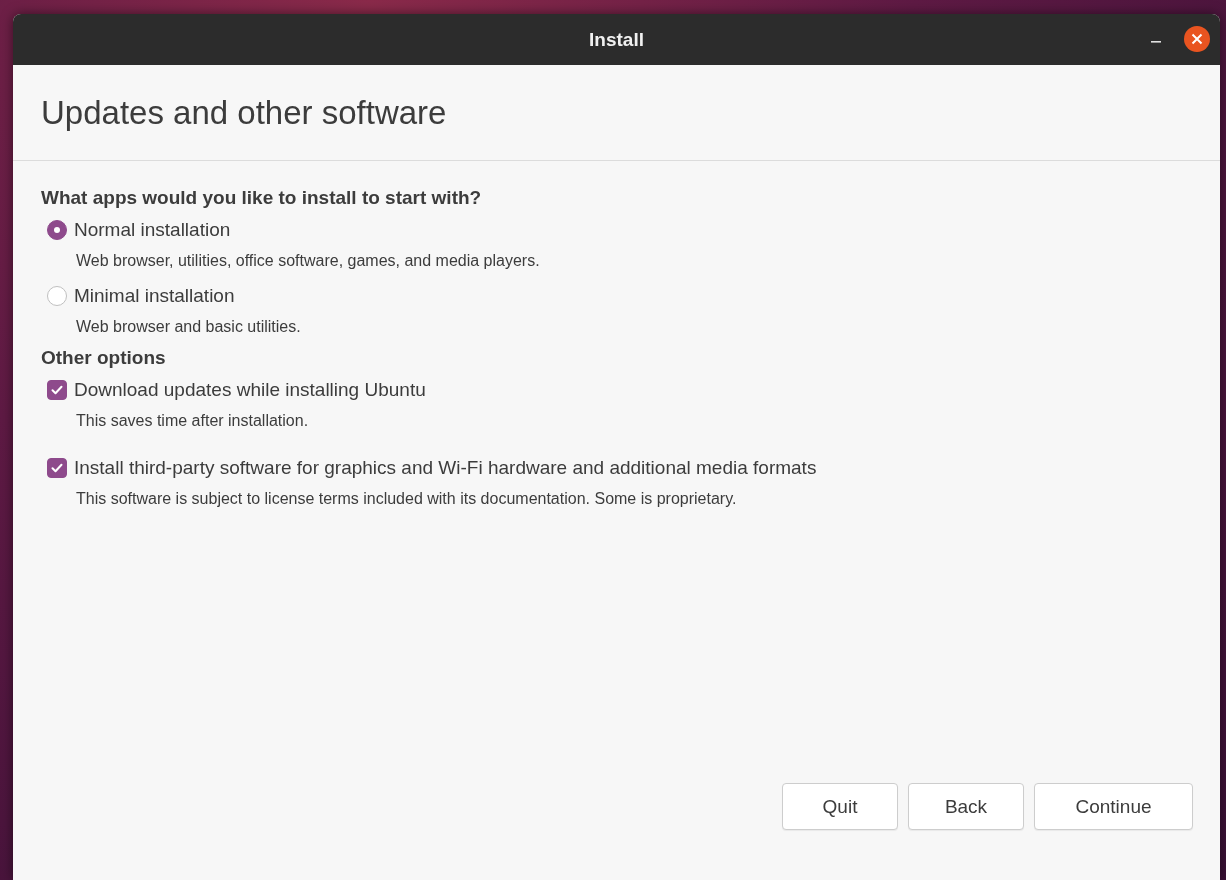 Image resolution: width=1226 pixels, height=880 pixels. Describe the element at coordinates (1197, 39) in the screenshot. I see `close-icon` at that location.